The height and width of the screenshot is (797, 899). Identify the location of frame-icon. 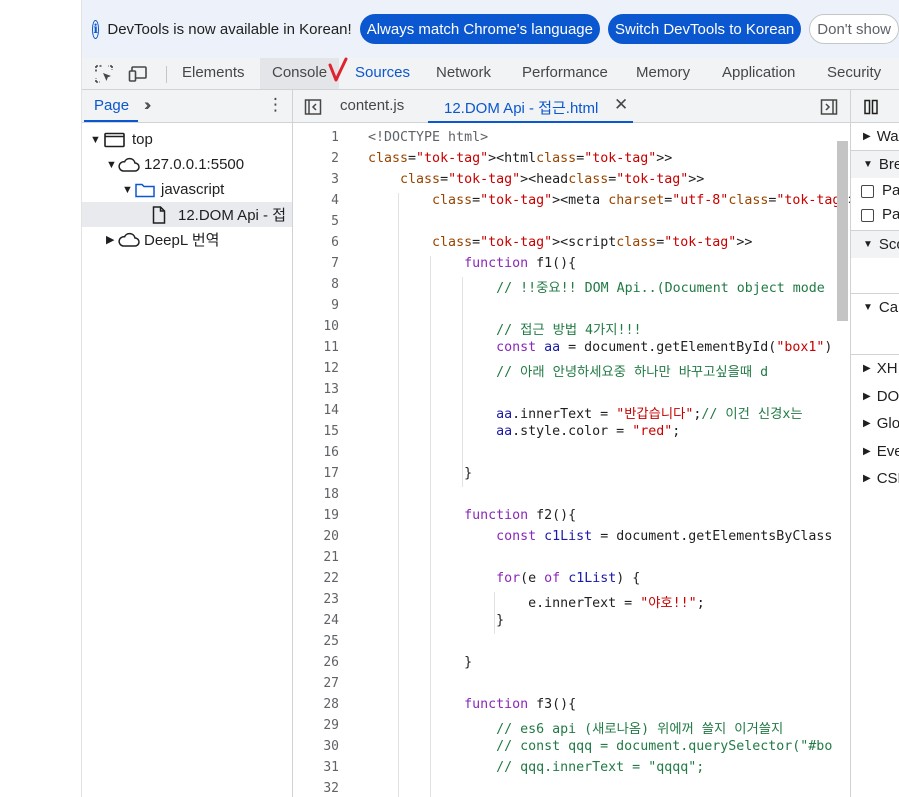
(114, 139).